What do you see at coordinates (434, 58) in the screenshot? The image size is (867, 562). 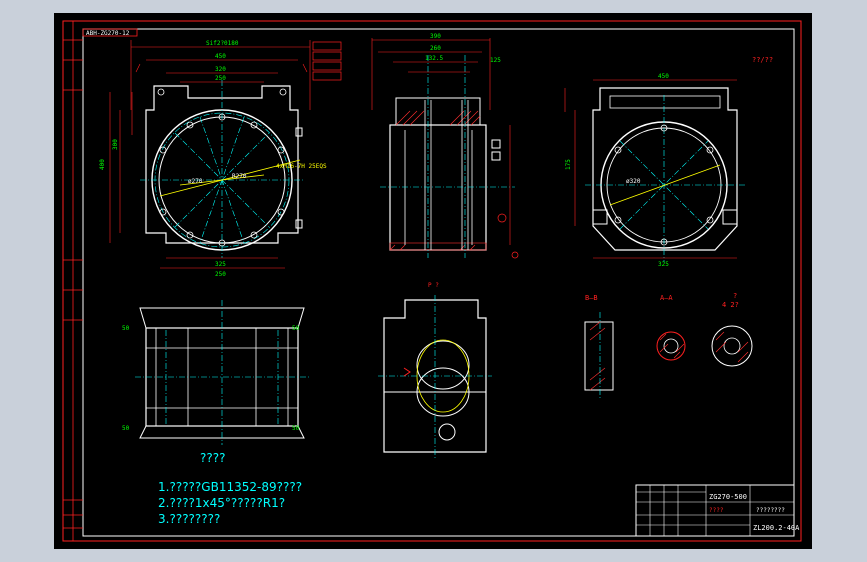 I see `svg-text: 132.5` at bounding box center [434, 58].